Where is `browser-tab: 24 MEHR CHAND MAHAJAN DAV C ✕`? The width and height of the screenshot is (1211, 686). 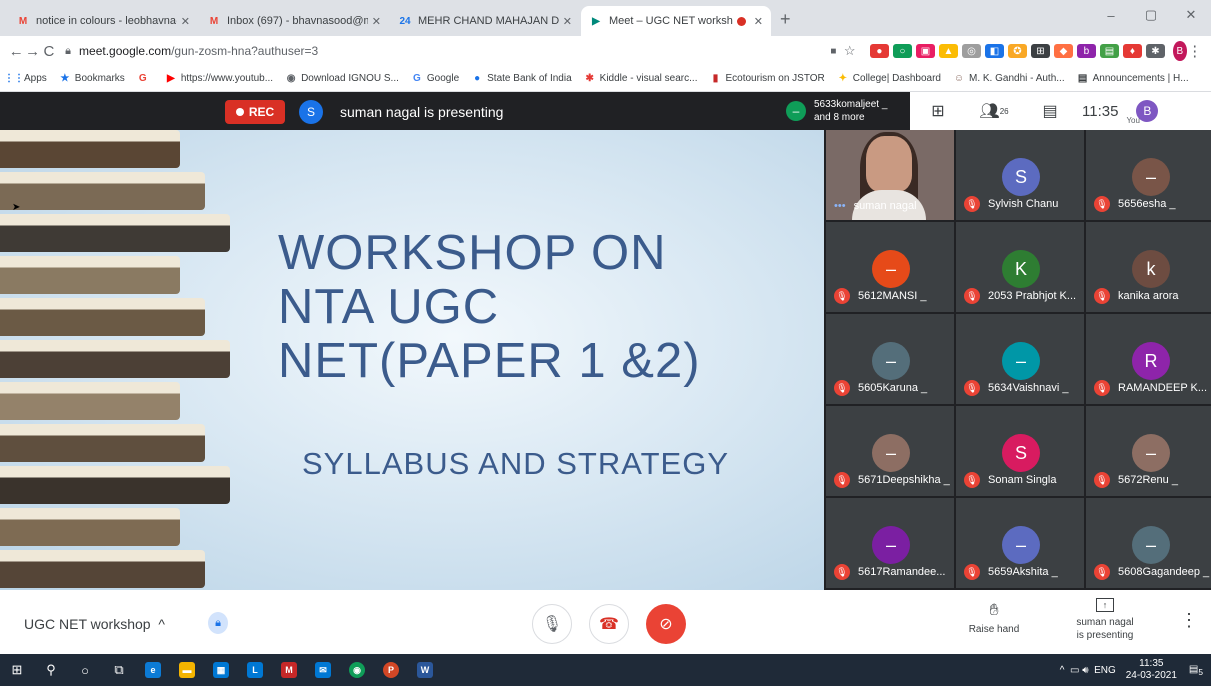
browser-tab: 24 MEHR CHAND MAHAJAN DAV C ✕ is located at coordinates (485, 21).